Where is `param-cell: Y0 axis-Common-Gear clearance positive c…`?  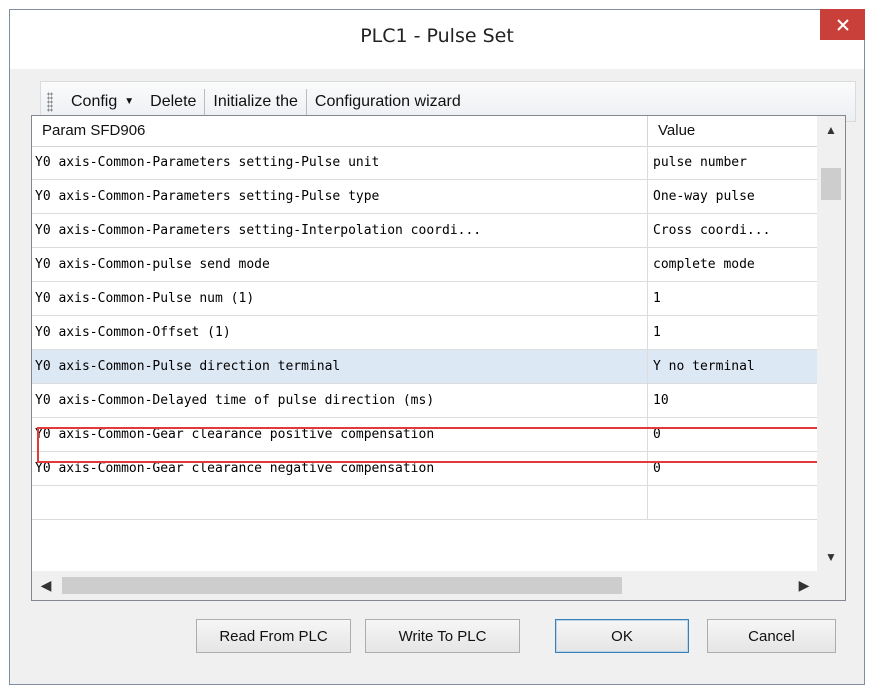 param-cell: Y0 axis-Common-Gear clearance positive c… is located at coordinates (340, 434).